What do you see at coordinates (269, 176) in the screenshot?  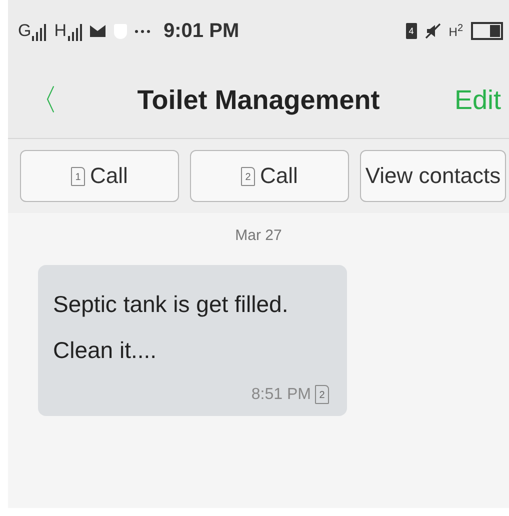 I see `call-button: 2 Call` at bounding box center [269, 176].